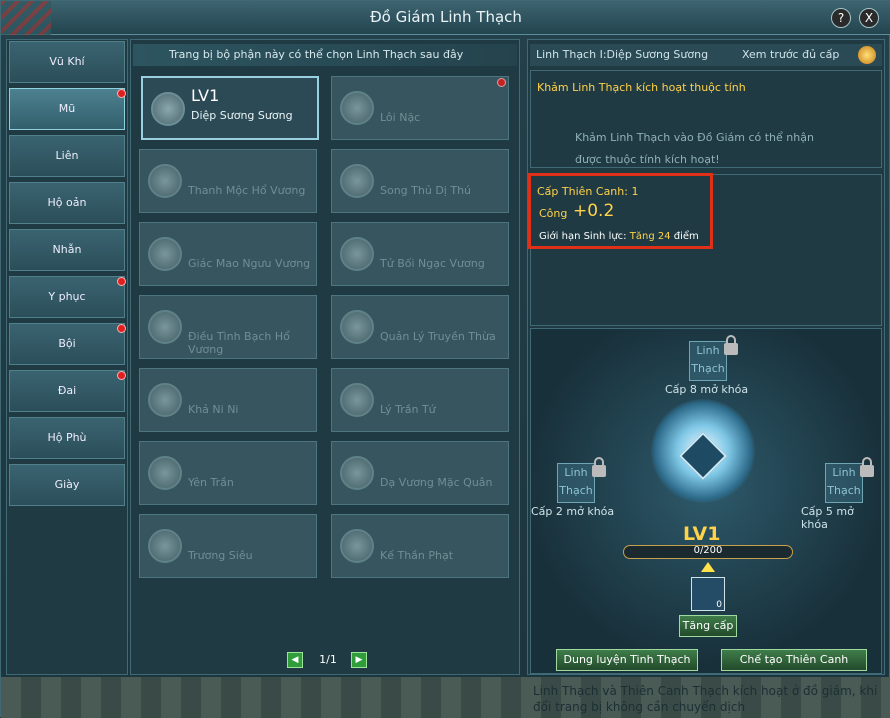  Describe the element at coordinates (228, 254) in the screenshot. I see `stone-card: Giác Mao Ngưu Vương` at that location.